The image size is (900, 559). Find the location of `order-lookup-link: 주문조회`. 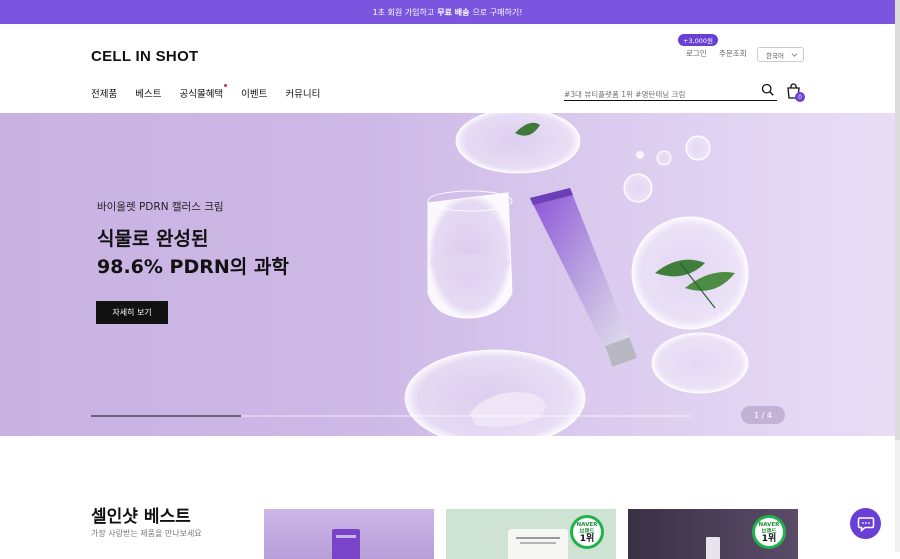

order-lookup-link: 주문조회 is located at coordinates (733, 53).